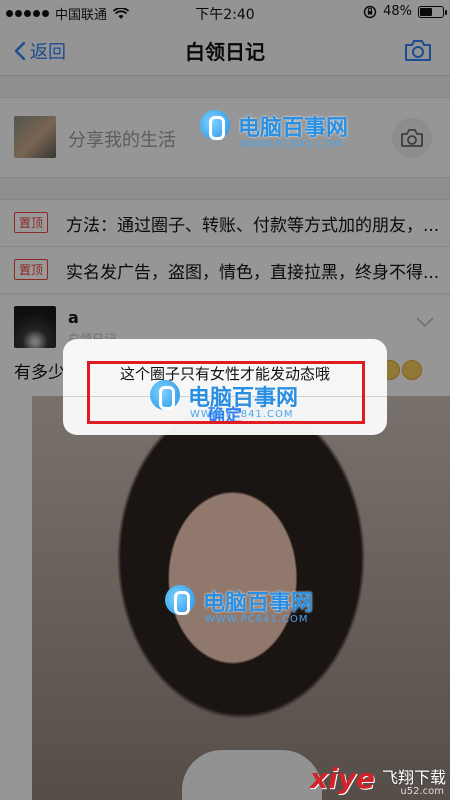  Describe the element at coordinates (413, 777) in the screenshot. I see `bottom-watermark-text: 飞翔下载` at that location.